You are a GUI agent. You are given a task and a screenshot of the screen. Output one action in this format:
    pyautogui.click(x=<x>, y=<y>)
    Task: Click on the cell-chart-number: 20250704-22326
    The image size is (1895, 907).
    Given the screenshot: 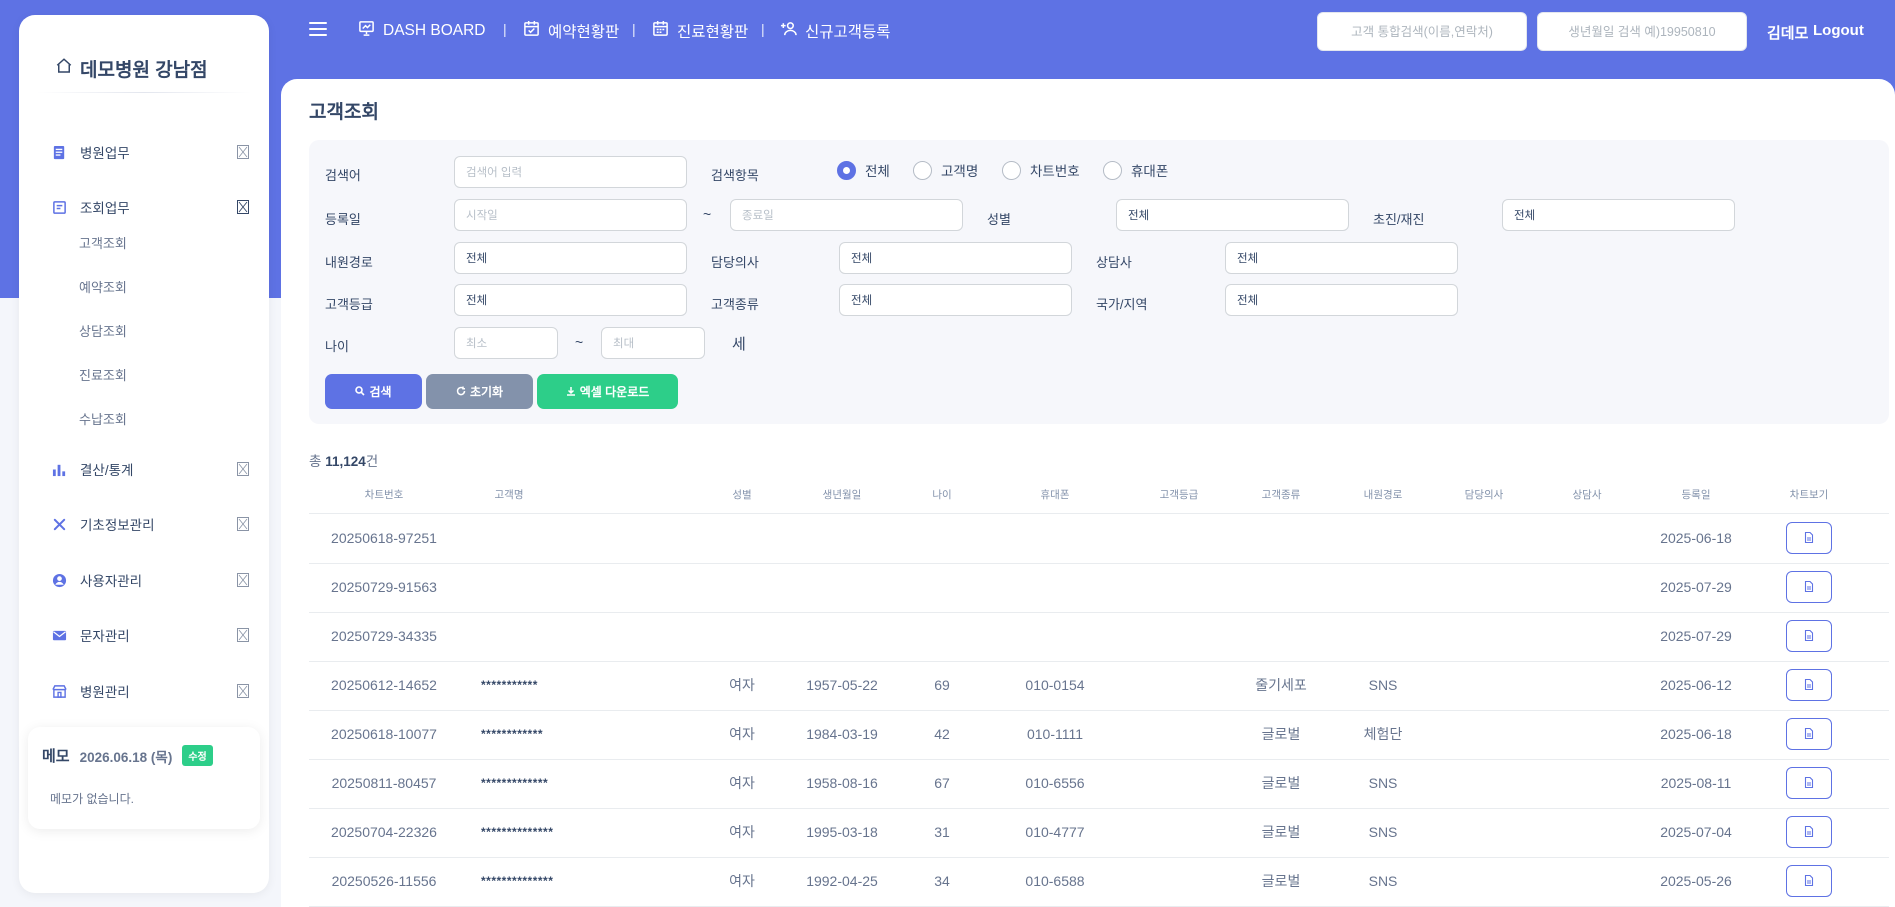 What is the action you would take?
    pyautogui.click(x=384, y=832)
    